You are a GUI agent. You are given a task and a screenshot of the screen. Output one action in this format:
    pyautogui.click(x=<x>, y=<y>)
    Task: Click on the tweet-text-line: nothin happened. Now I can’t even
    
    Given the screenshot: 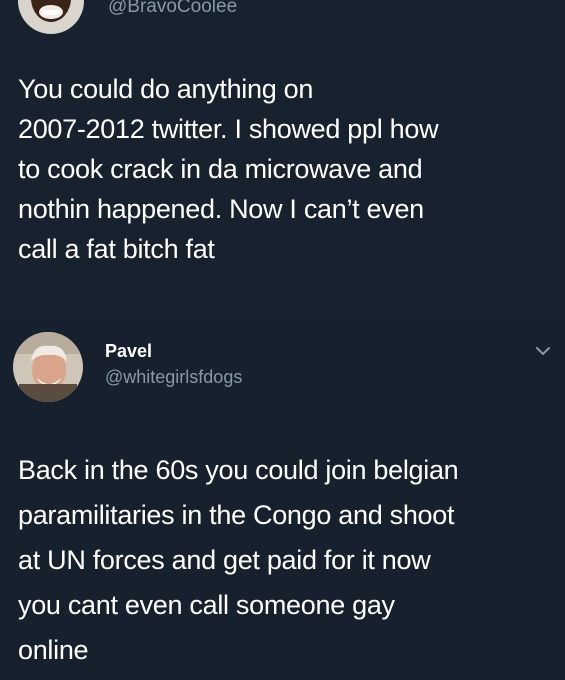 What is the action you would take?
    pyautogui.click(x=221, y=209)
    